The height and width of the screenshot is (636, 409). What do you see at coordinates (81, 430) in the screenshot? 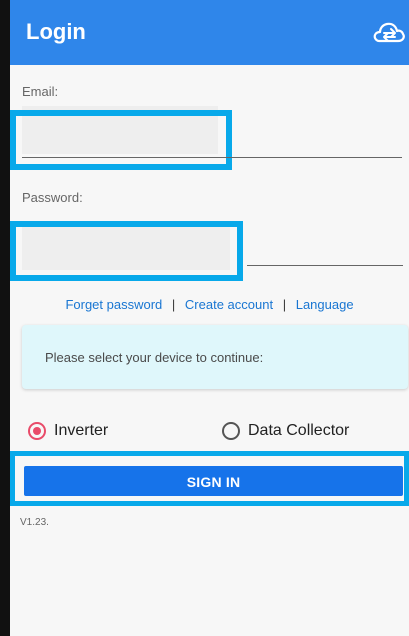
I see `inverter-radio-label: Inverter` at bounding box center [81, 430].